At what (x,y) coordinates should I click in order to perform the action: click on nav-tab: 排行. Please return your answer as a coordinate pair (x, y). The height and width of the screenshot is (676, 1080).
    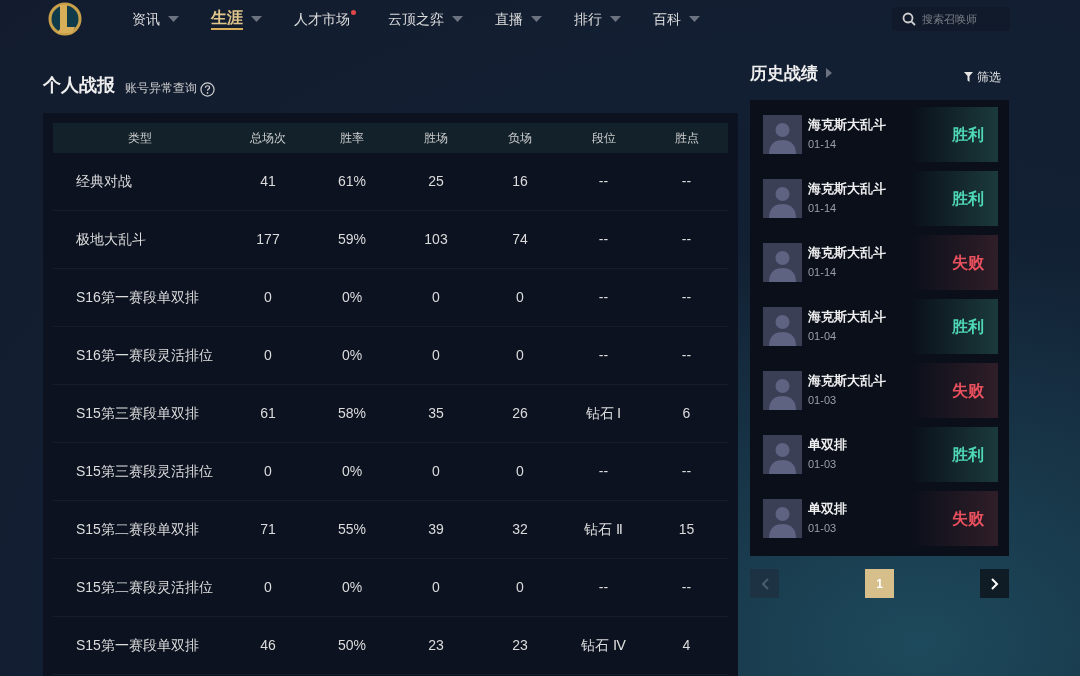
    Looking at the image, I should click on (597, 19).